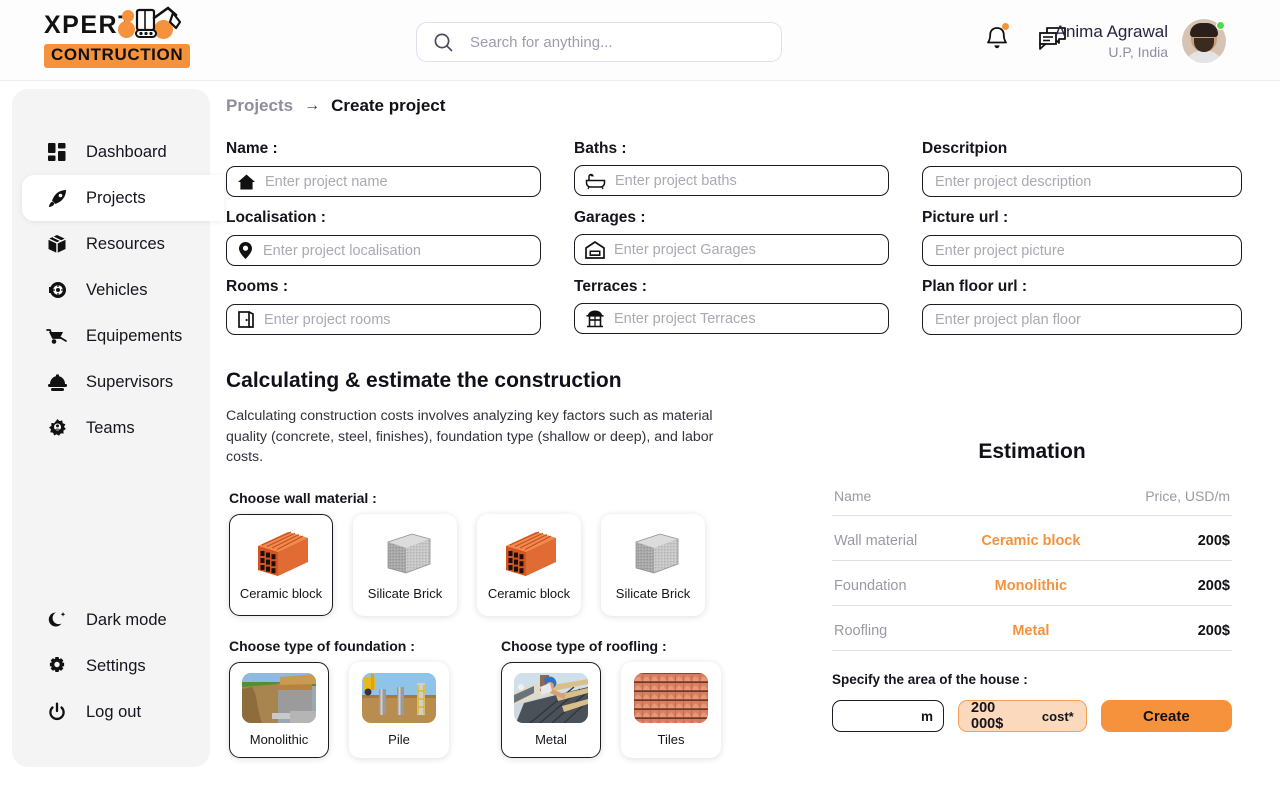 Image resolution: width=1280 pixels, height=800 pixels. I want to click on create-button: Create, so click(1166, 716).